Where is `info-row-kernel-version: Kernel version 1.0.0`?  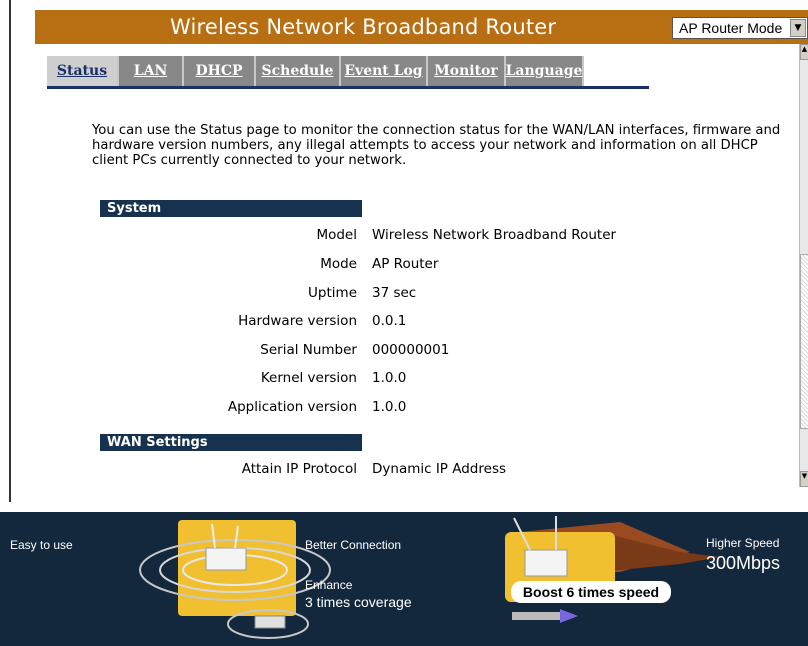
info-row-kernel-version: Kernel version 1.0.0 is located at coordinates (425, 379).